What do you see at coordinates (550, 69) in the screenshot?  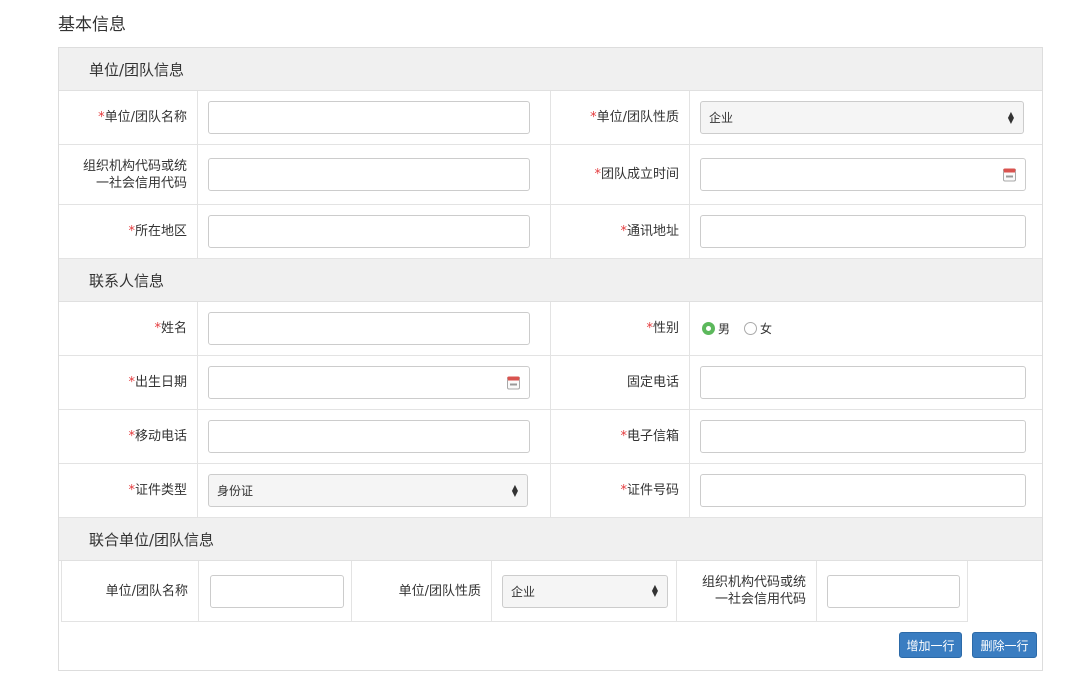 I see `section-header-unit: 单位/团队信息` at bounding box center [550, 69].